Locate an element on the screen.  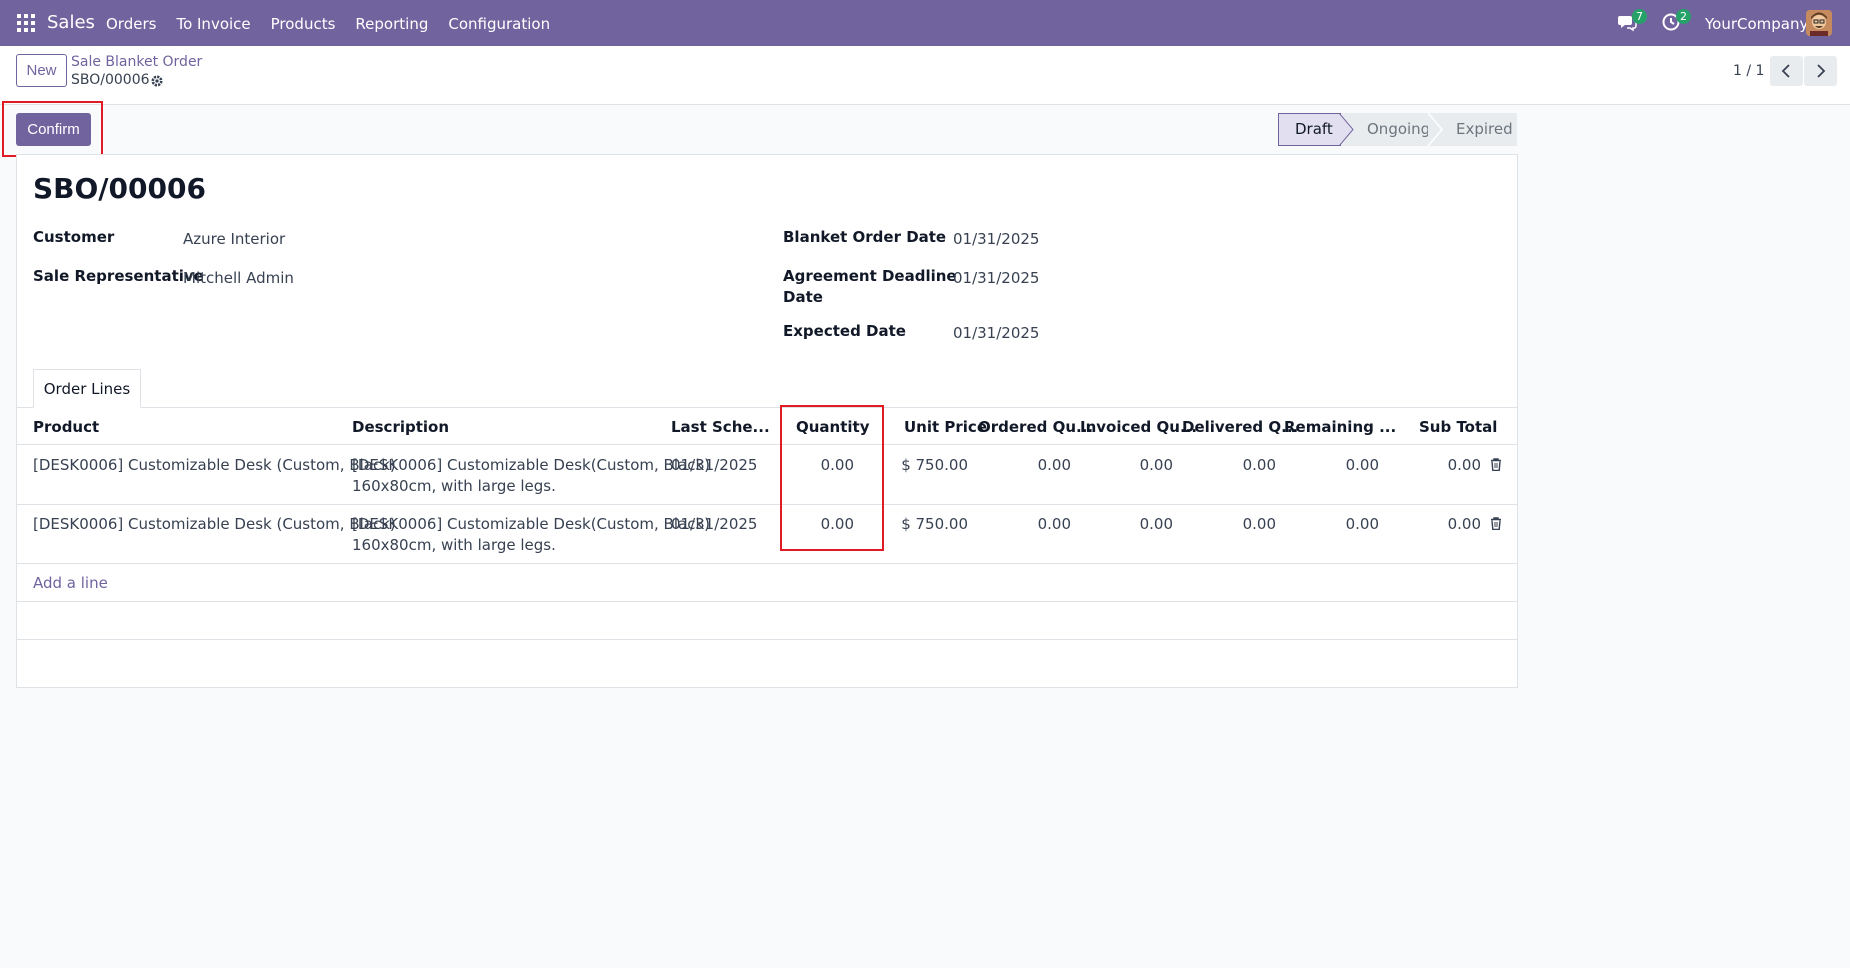
customer-field: Azure Interior is located at coordinates (234, 239).